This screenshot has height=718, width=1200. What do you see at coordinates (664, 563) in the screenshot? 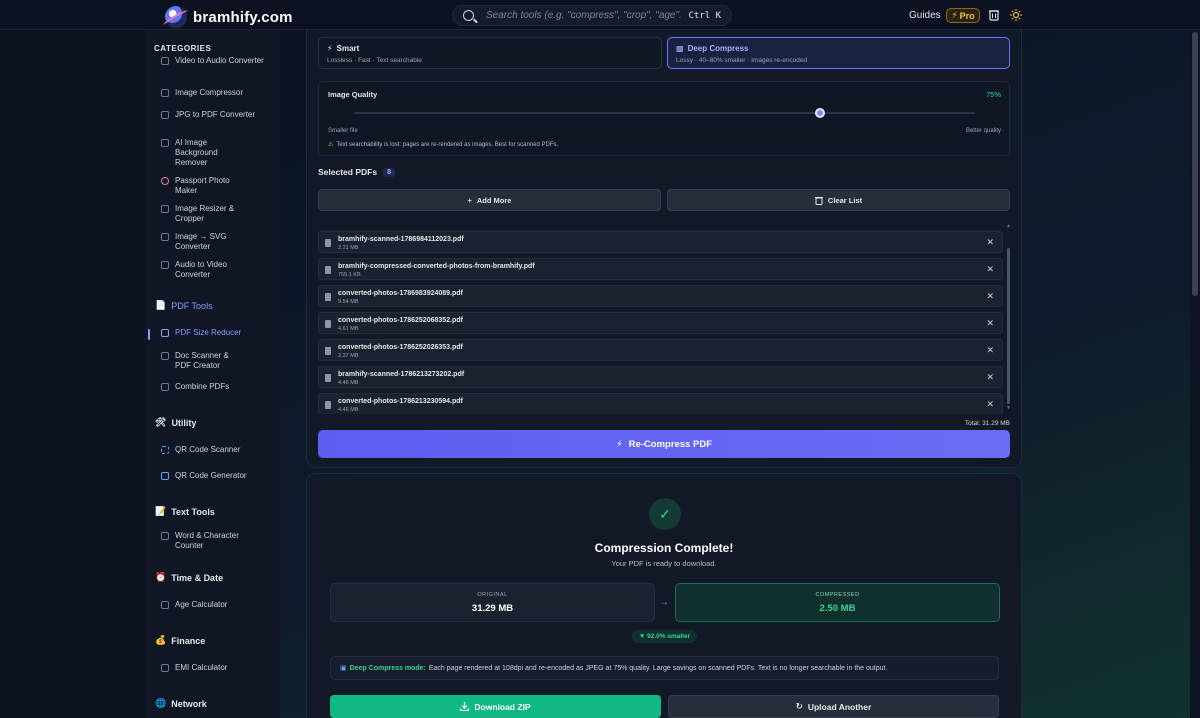
I see `result-subtitle: Your PDF is ready to download.` at bounding box center [664, 563].